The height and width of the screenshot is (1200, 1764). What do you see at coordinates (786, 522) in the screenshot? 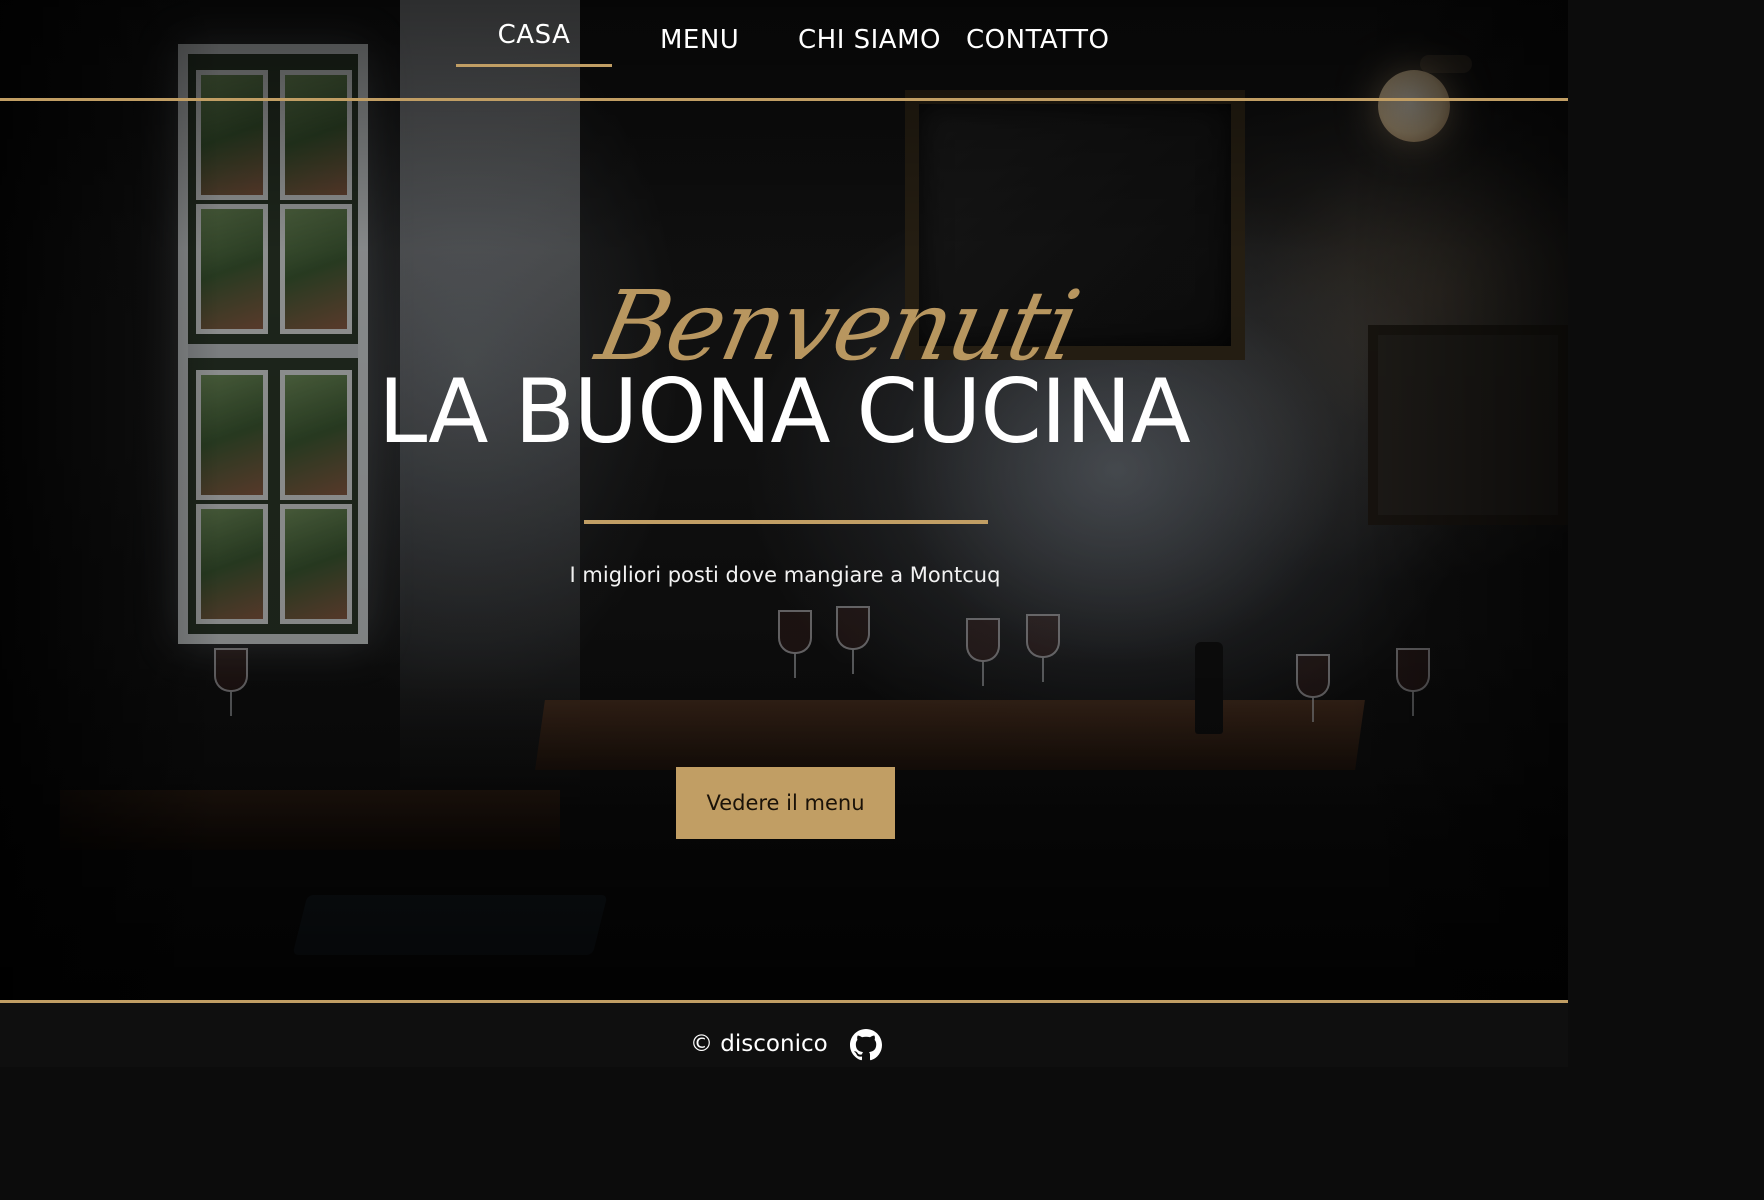
I see `hero-divider` at bounding box center [786, 522].